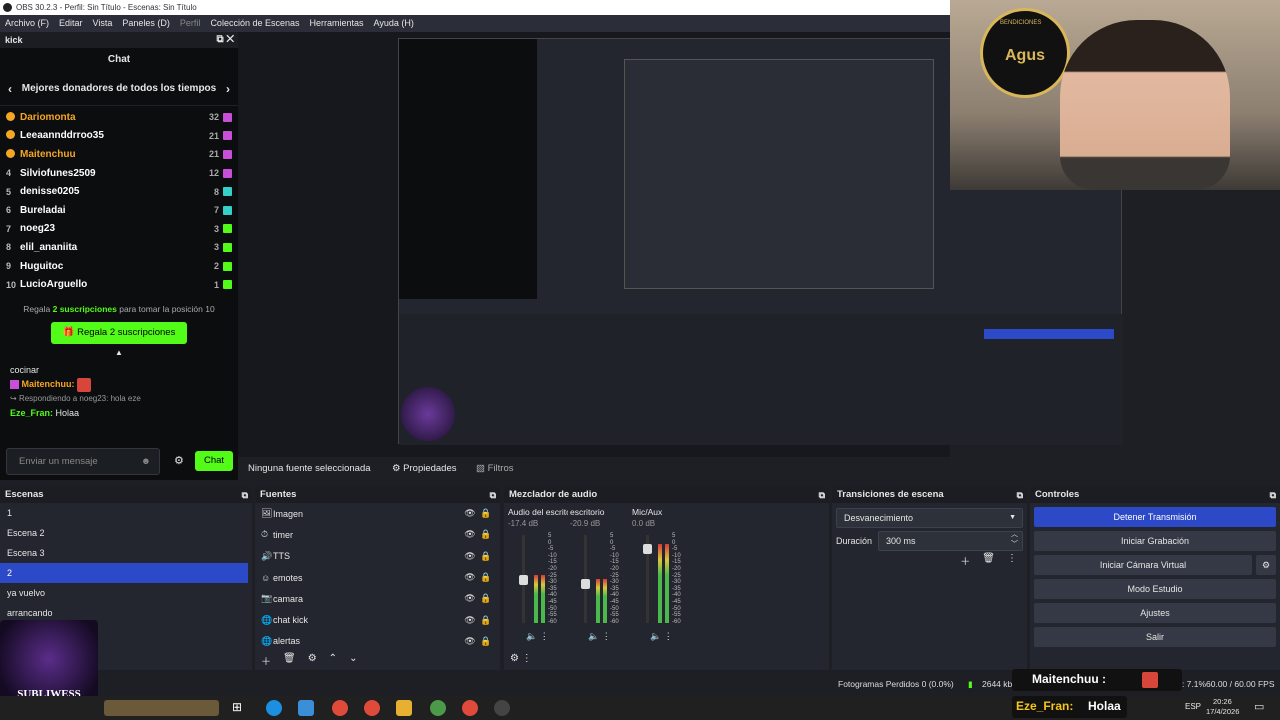 This screenshot has height=720, width=1280. What do you see at coordinates (377, 513) in the screenshot?
I see `source-item: 🖼 Imagen 👁 🔒` at bounding box center [377, 513].